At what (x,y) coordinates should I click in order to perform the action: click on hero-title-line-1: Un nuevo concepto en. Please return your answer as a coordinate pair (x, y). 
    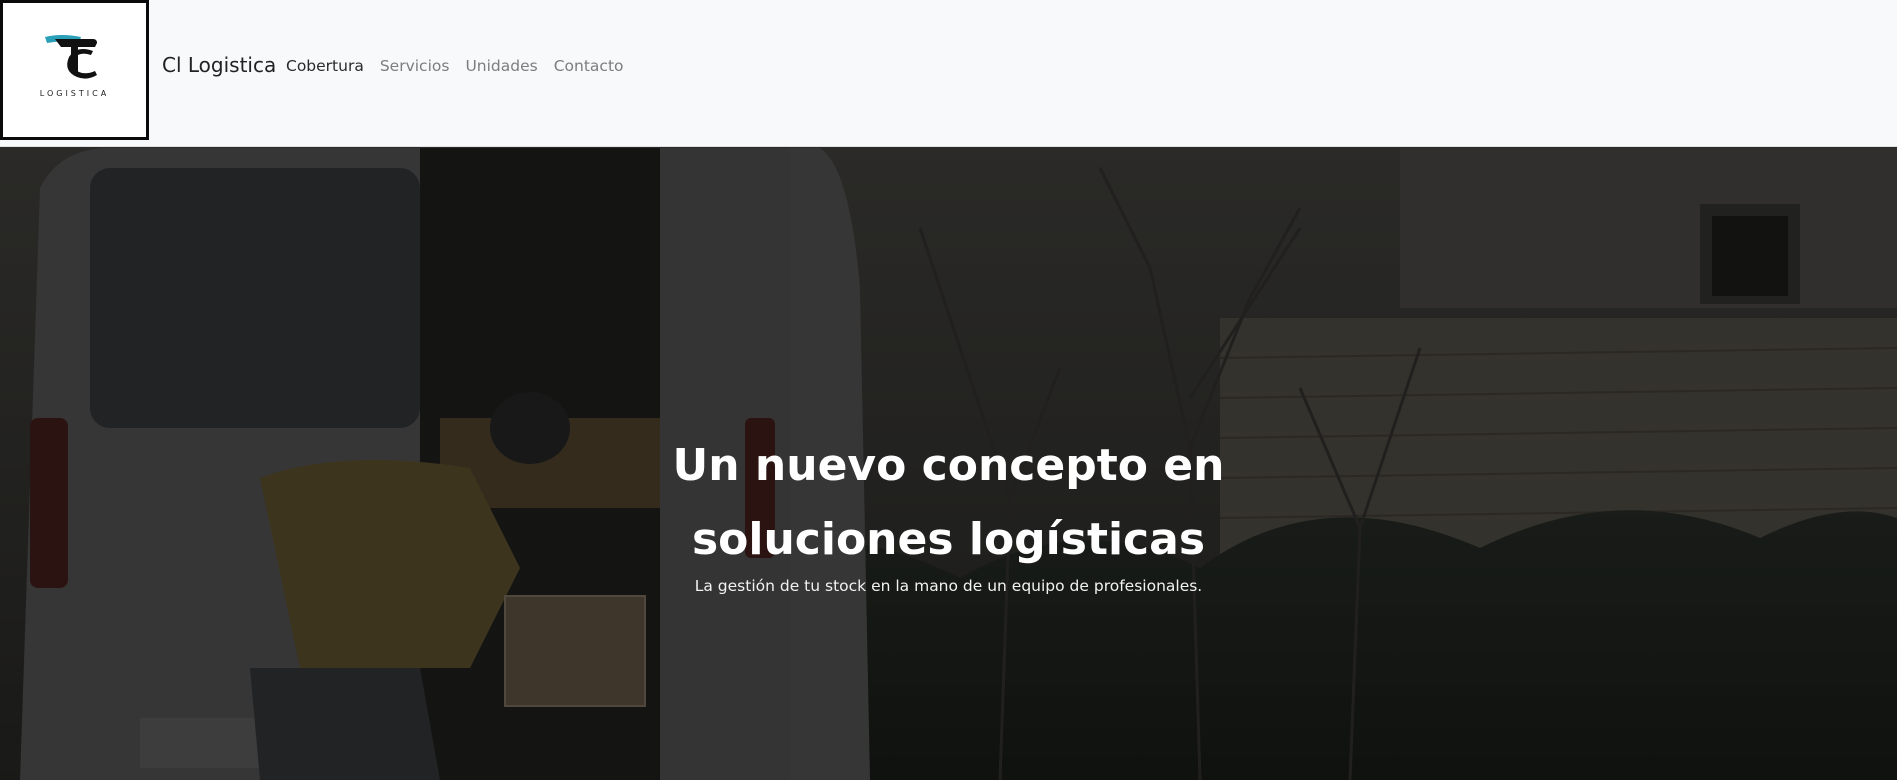
    Looking at the image, I should click on (948, 466).